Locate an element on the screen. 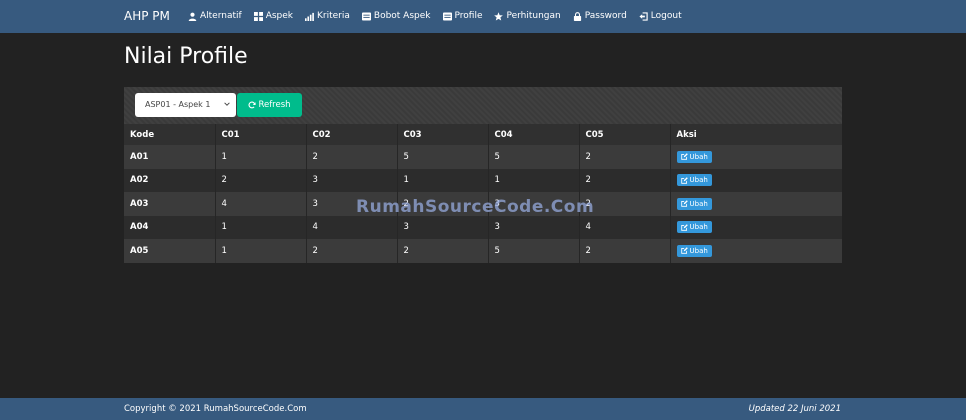  header-c03: C03 is located at coordinates (443, 134).